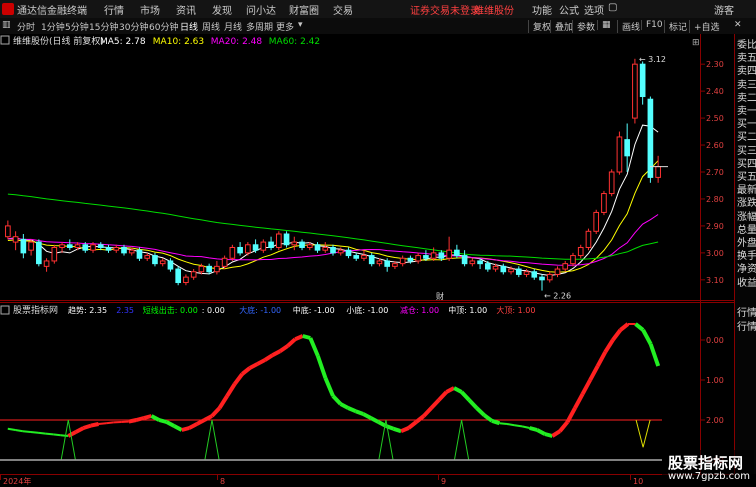 The height and width of the screenshot is (487, 756). Describe the element at coordinates (628, 26) in the screenshot. I see `draw-button: 画线` at that location.